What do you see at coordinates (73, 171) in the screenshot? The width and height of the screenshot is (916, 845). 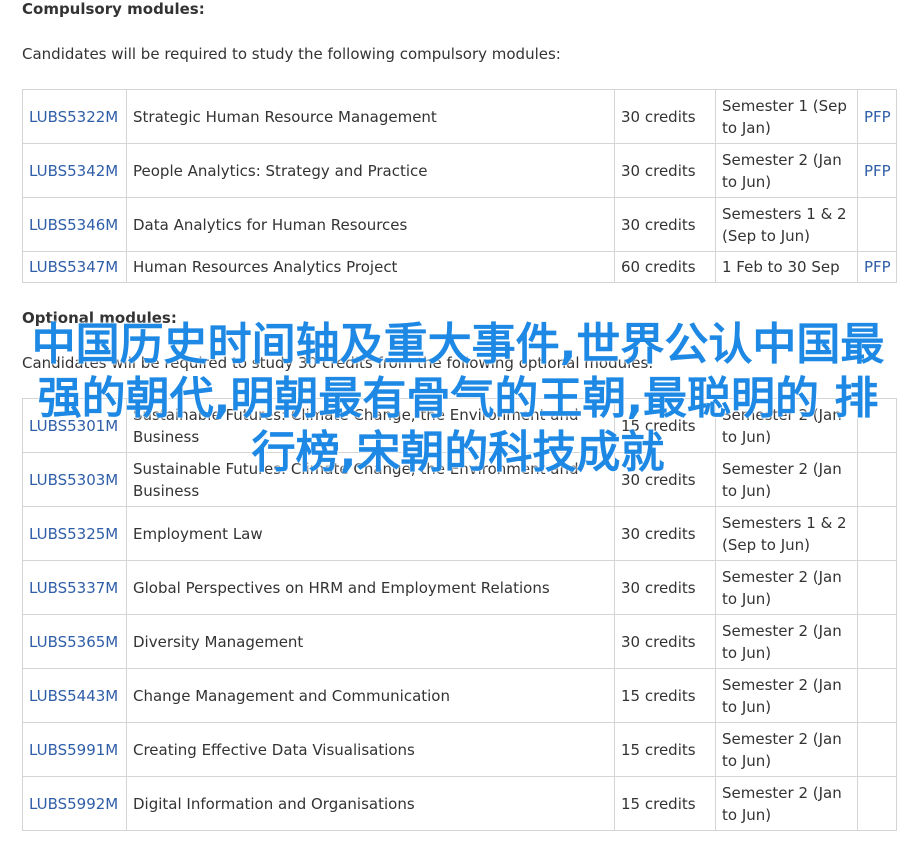 I see `module-code-link: LUBS5342M` at bounding box center [73, 171].